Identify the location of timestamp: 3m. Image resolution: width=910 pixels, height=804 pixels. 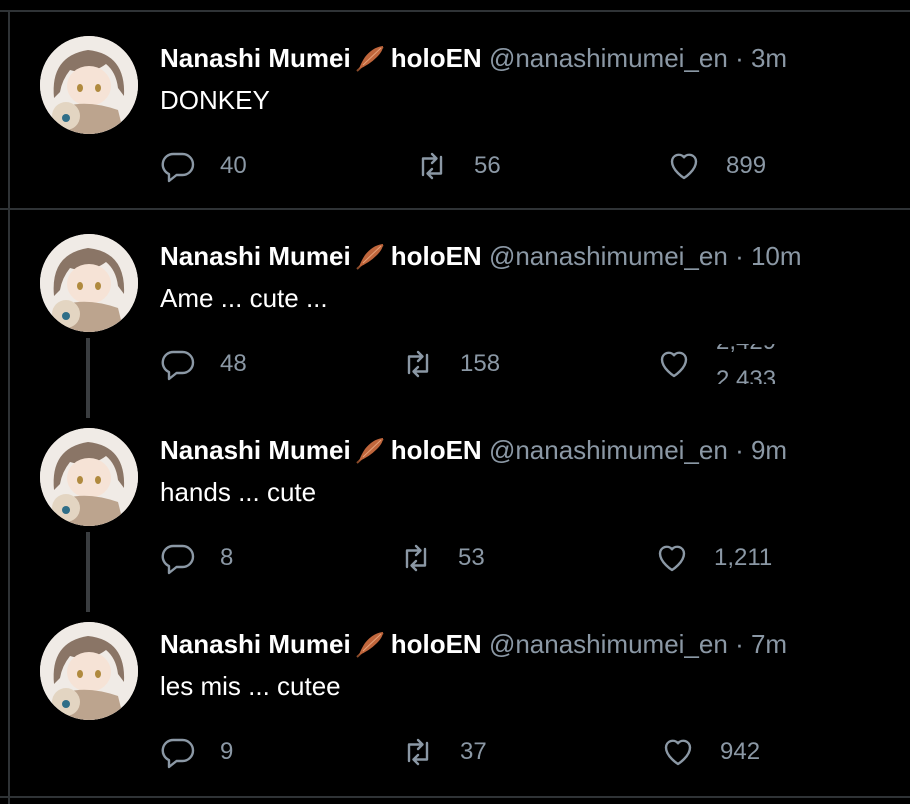
(769, 58).